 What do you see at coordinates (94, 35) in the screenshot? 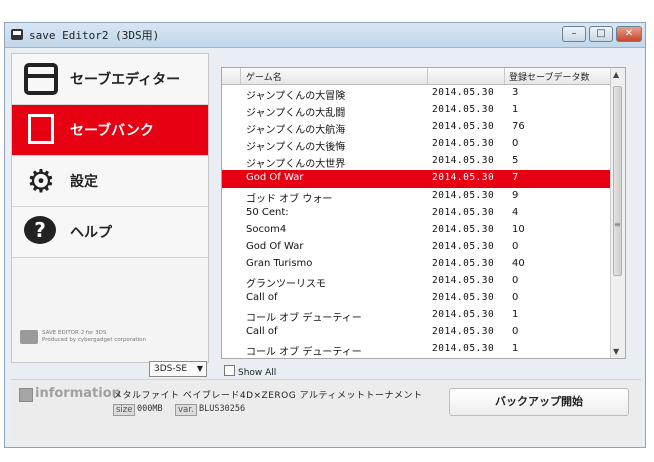
I see `window-title: save Editor2 (3DS用)` at bounding box center [94, 35].